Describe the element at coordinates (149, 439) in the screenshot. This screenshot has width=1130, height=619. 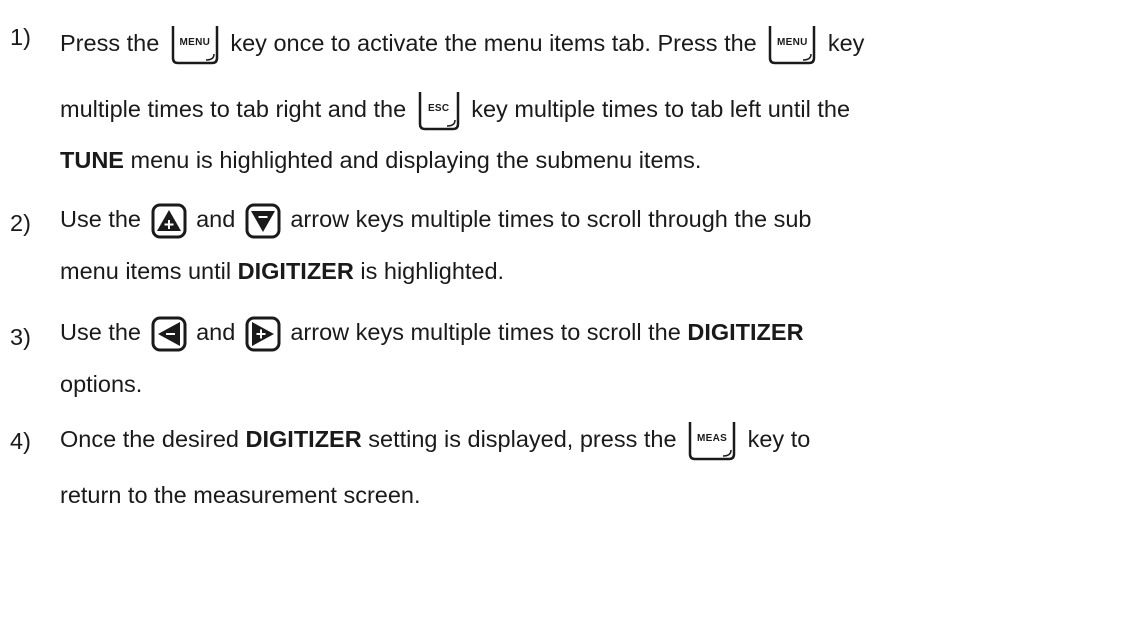
I see `step-text: Once the desired` at that location.